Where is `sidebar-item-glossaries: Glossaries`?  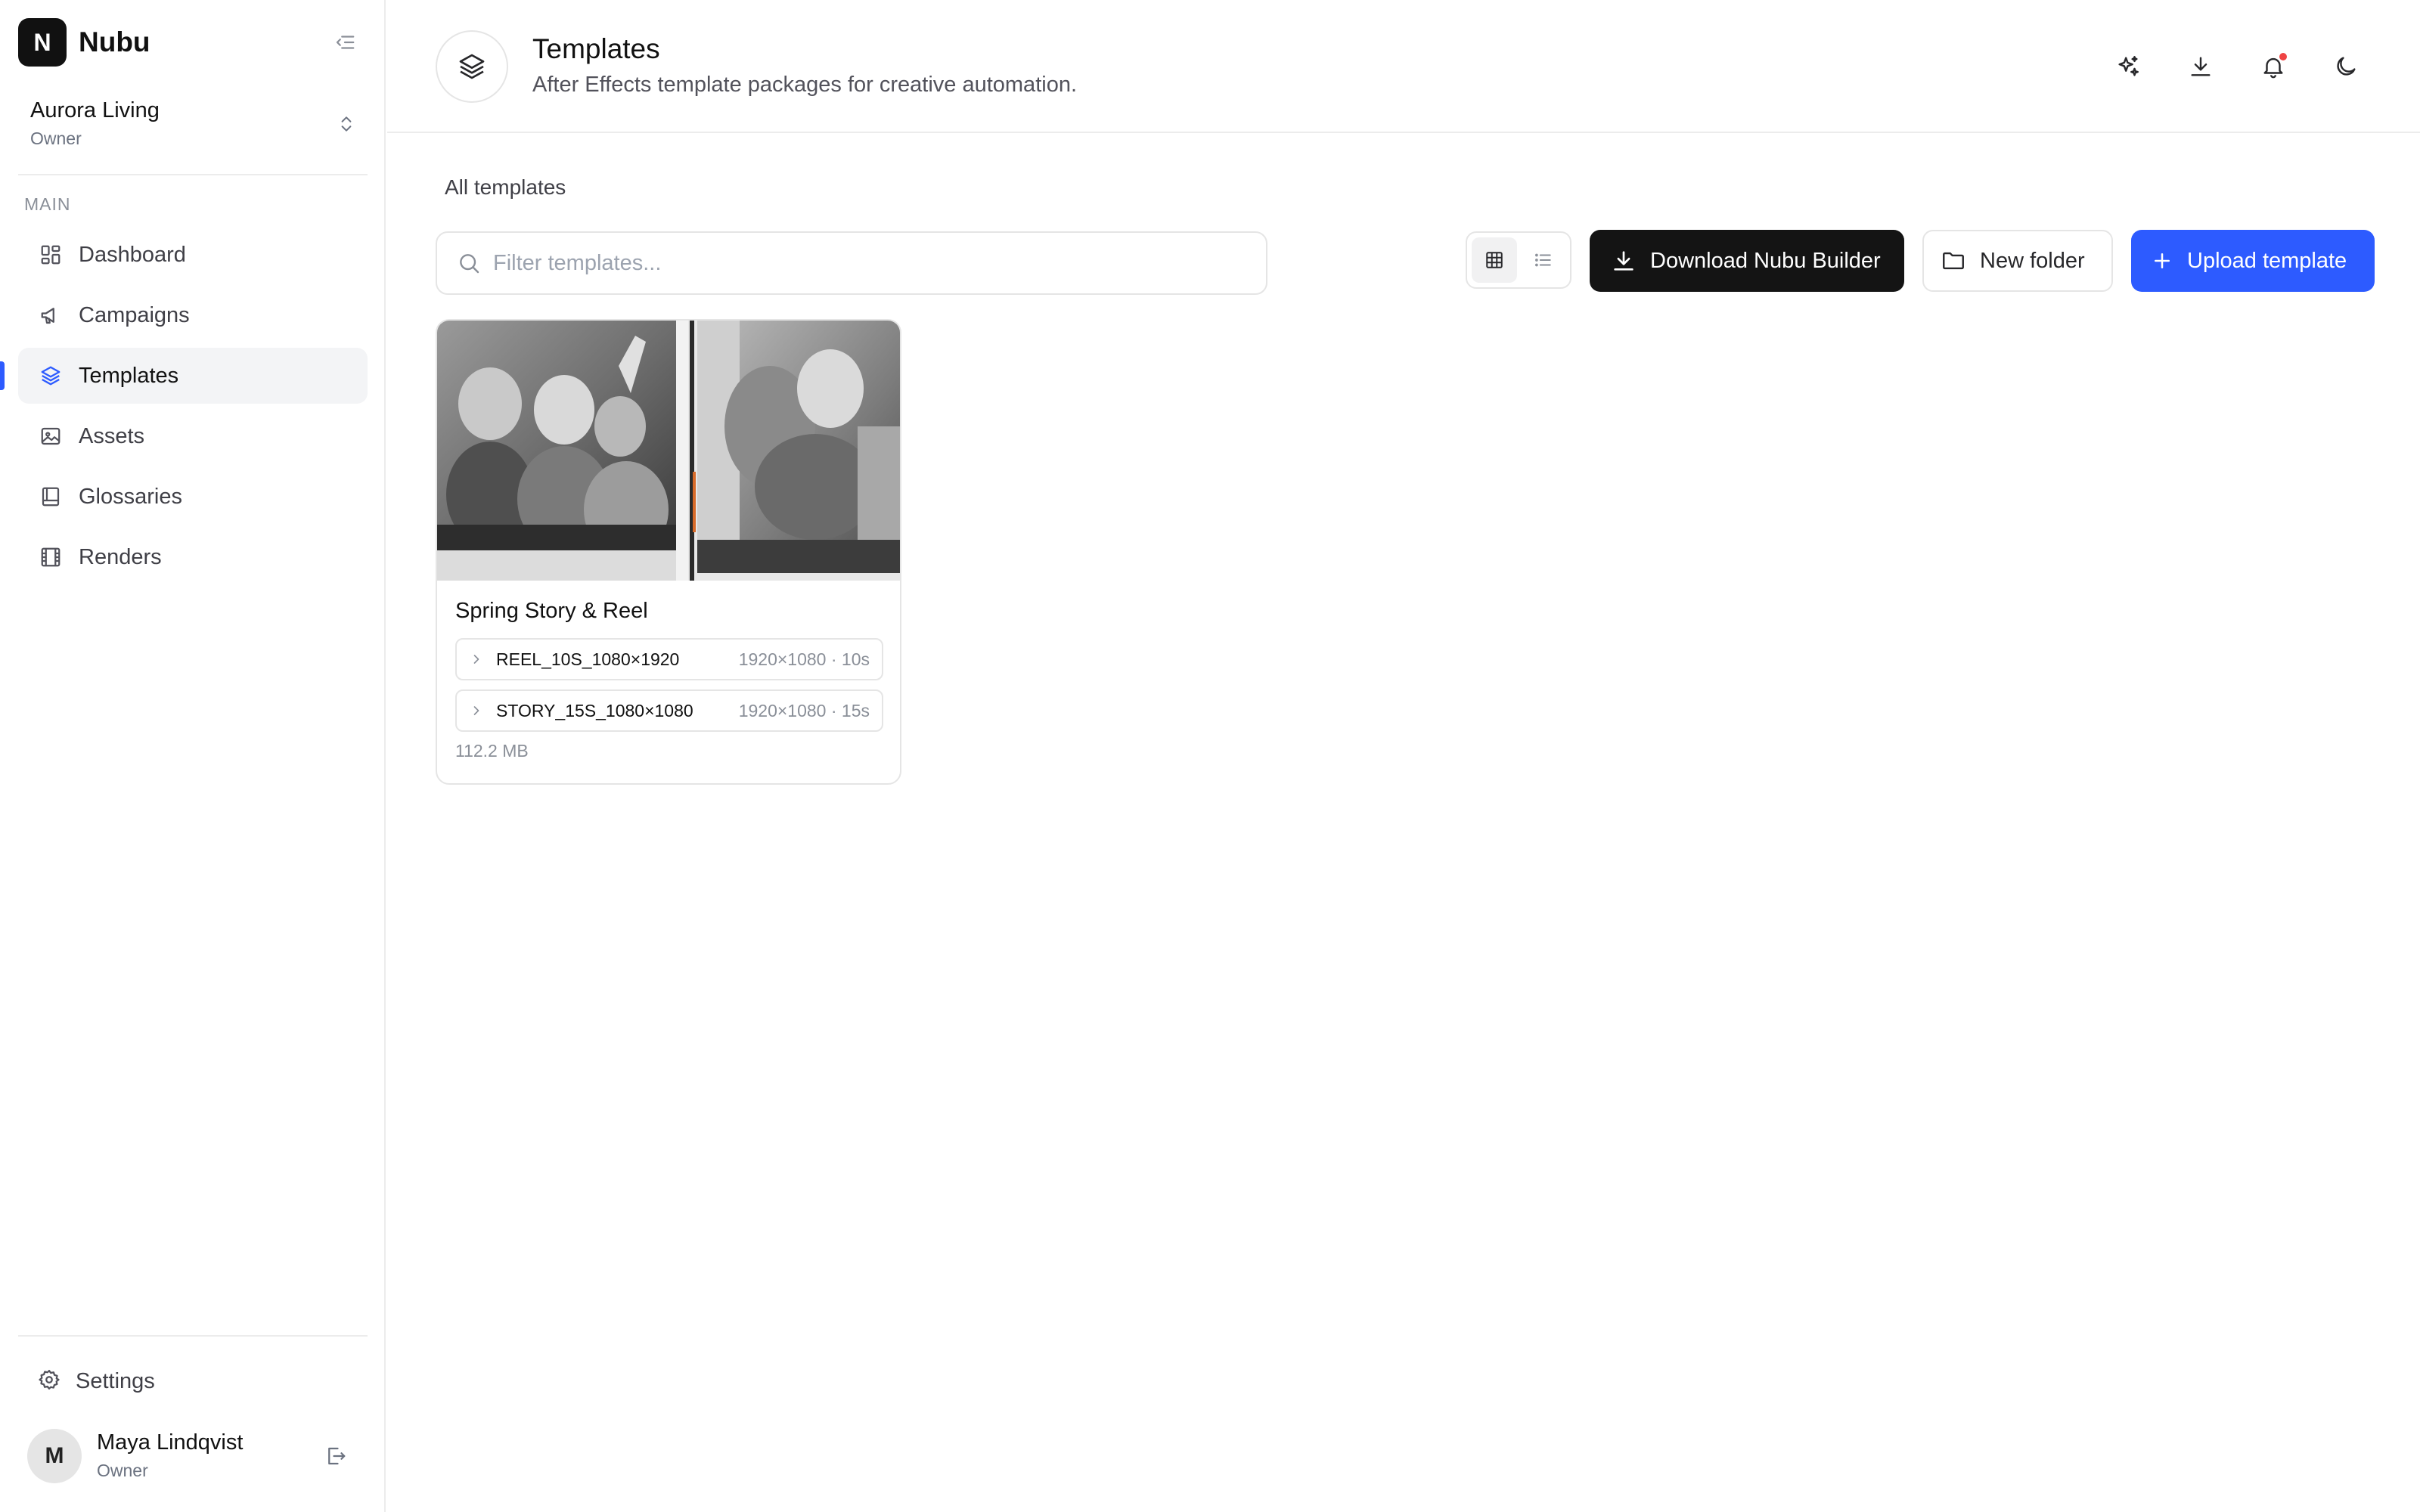 sidebar-item-glossaries: Glossaries is located at coordinates (193, 497).